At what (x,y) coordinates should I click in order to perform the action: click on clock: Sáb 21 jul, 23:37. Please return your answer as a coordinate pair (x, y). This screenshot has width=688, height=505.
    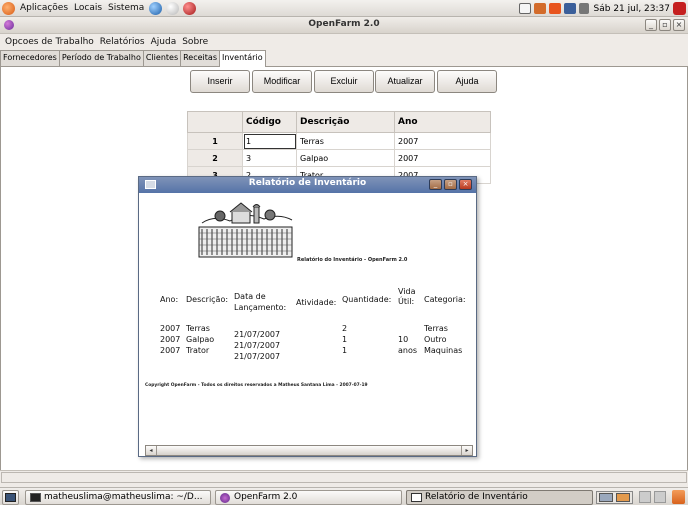
    Looking at the image, I should click on (632, 9).